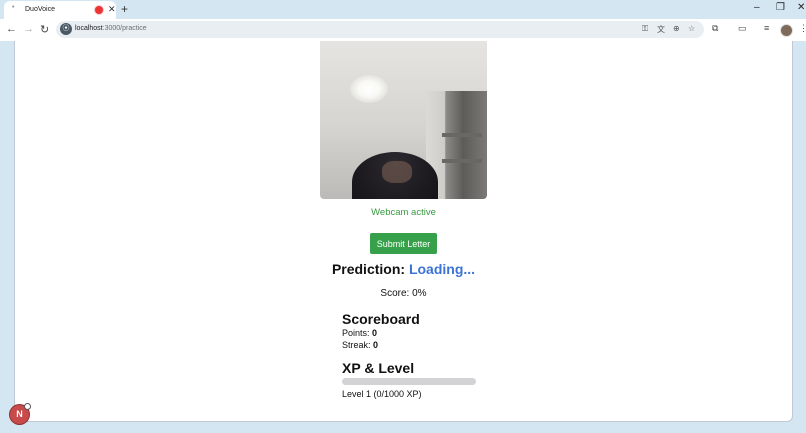 This screenshot has height=433, width=806. Describe the element at coordinates (28, 29) in the screenshot. I see `forward-icon: →` at that location.